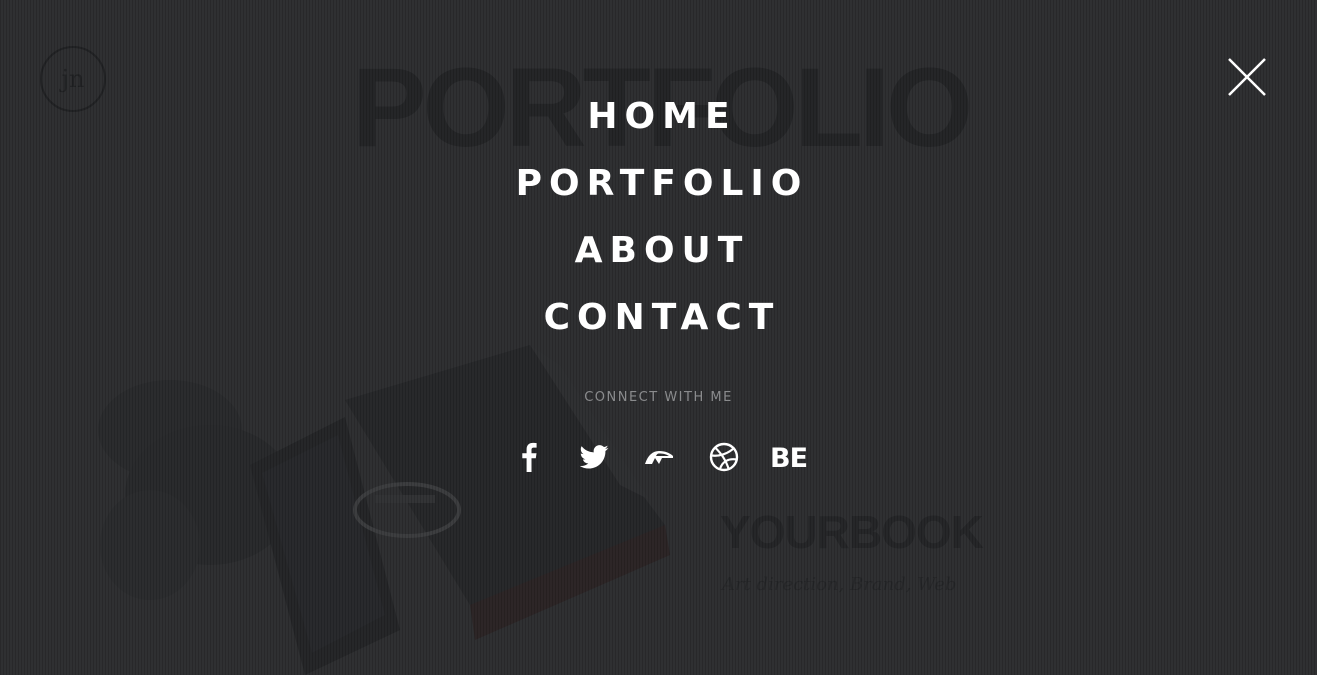 This screenshot has height=675, width=1317. I want to click on facebook-link, so click(528, 457).